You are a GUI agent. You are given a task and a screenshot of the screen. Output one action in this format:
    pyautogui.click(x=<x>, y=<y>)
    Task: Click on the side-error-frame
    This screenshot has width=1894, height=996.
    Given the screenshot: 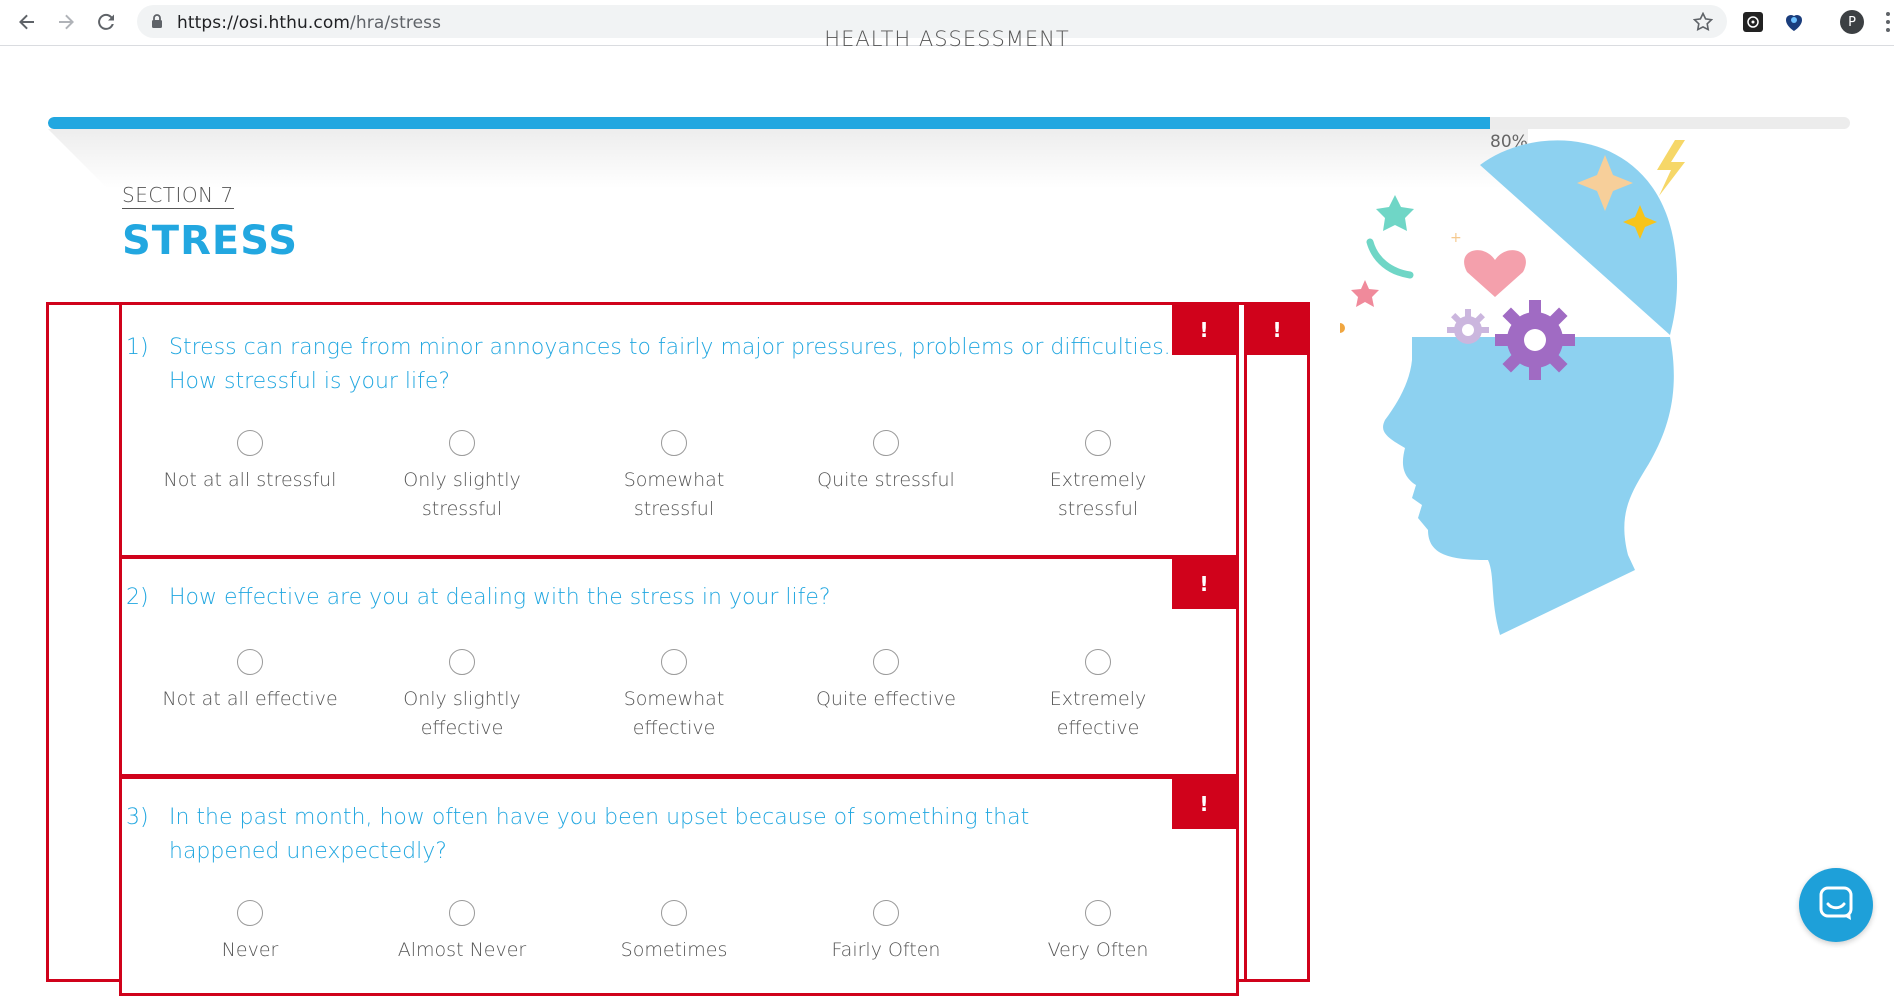 What is the action you would take?
    pyautogui.click(x=1277, y=642)
    